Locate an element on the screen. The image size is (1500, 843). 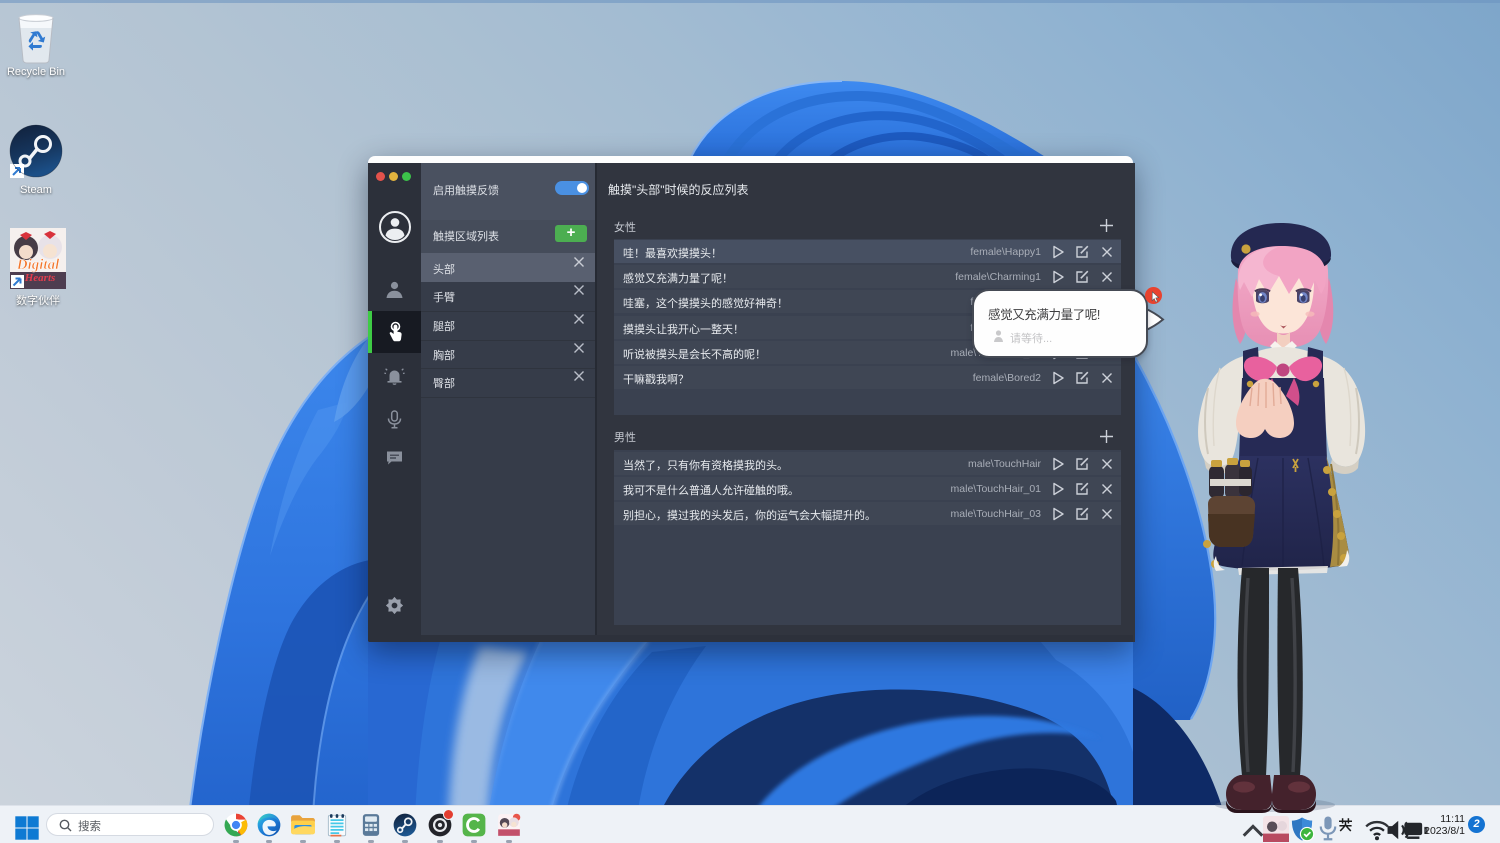
svg-text: Hearts is located at coordinates (40, 278).